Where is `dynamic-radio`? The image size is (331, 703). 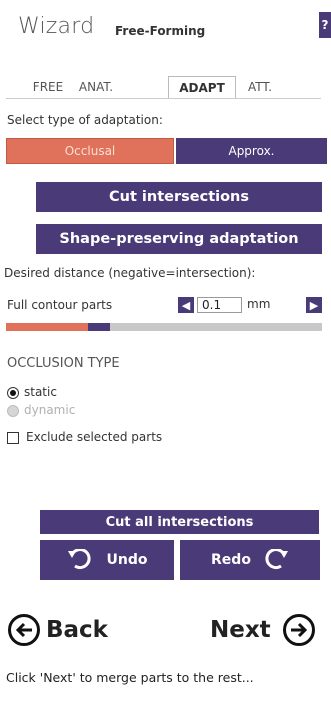
dynamic-radio is located at coordinates (13, 411).